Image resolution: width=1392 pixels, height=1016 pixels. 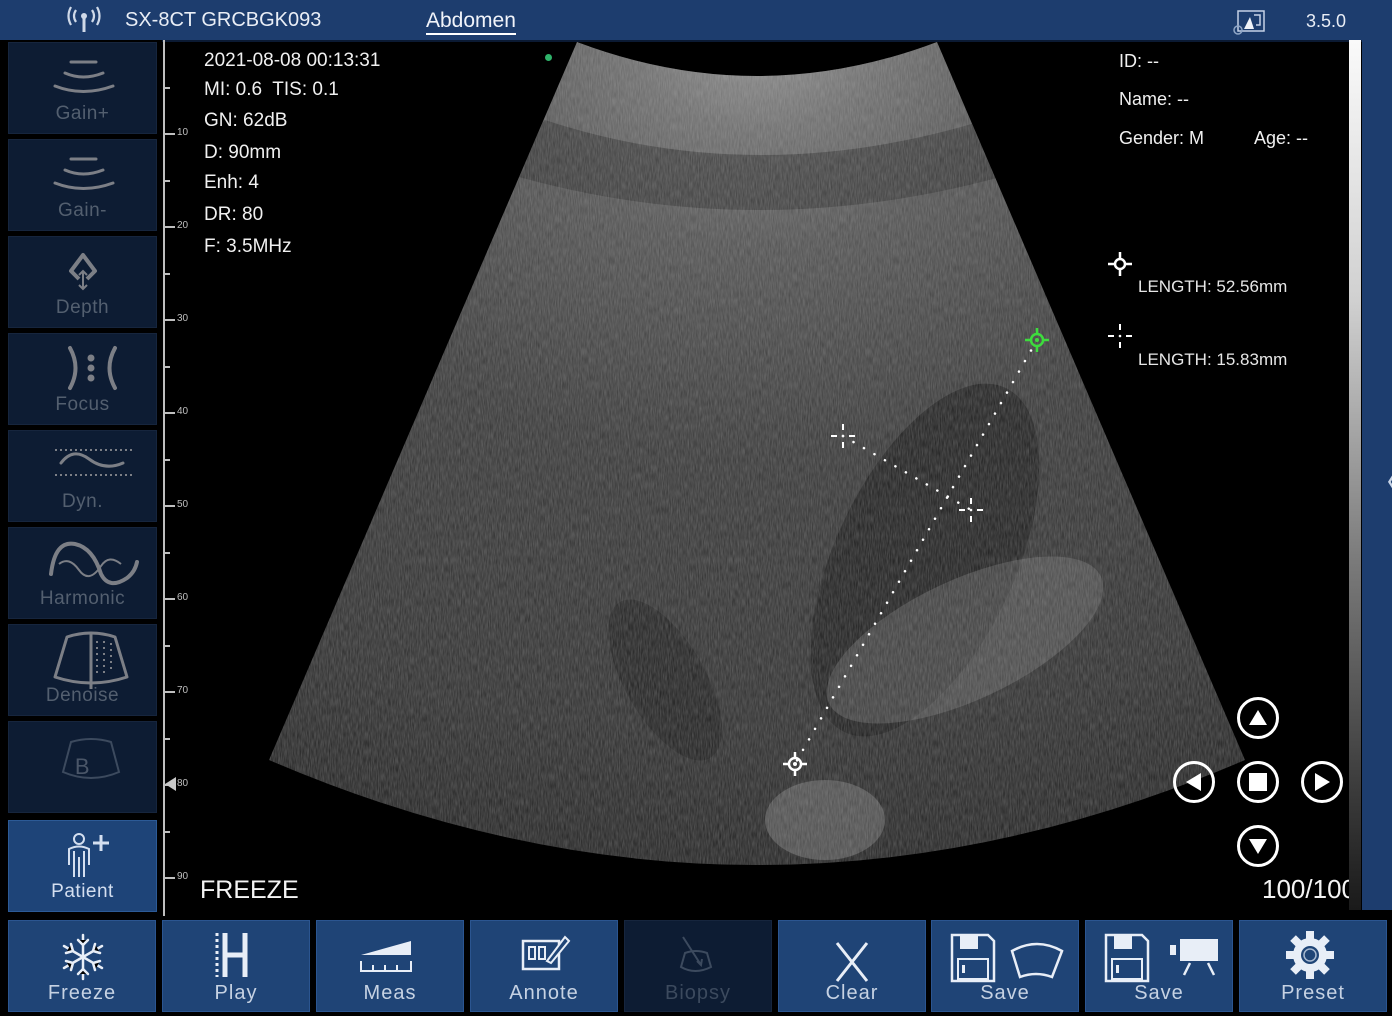 I want to click on denoise-icon, so click(x=91, y=660).